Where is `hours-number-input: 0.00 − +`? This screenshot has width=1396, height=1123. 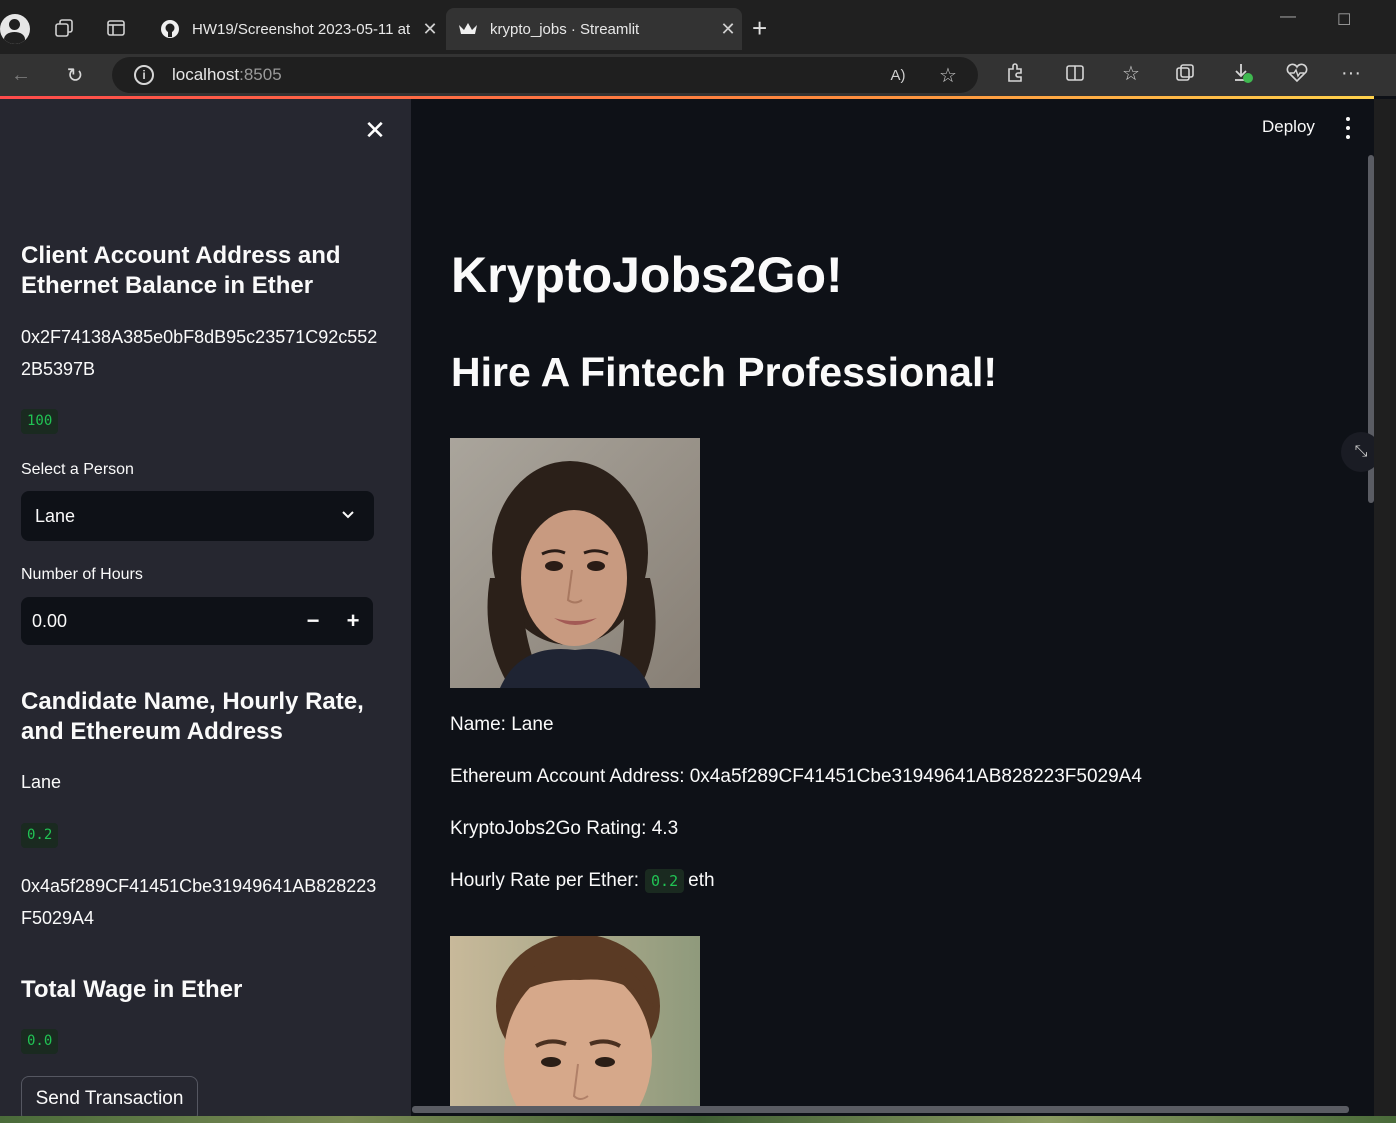 hours-number-input: 0.00 − + is located at coordinates (197, 621).